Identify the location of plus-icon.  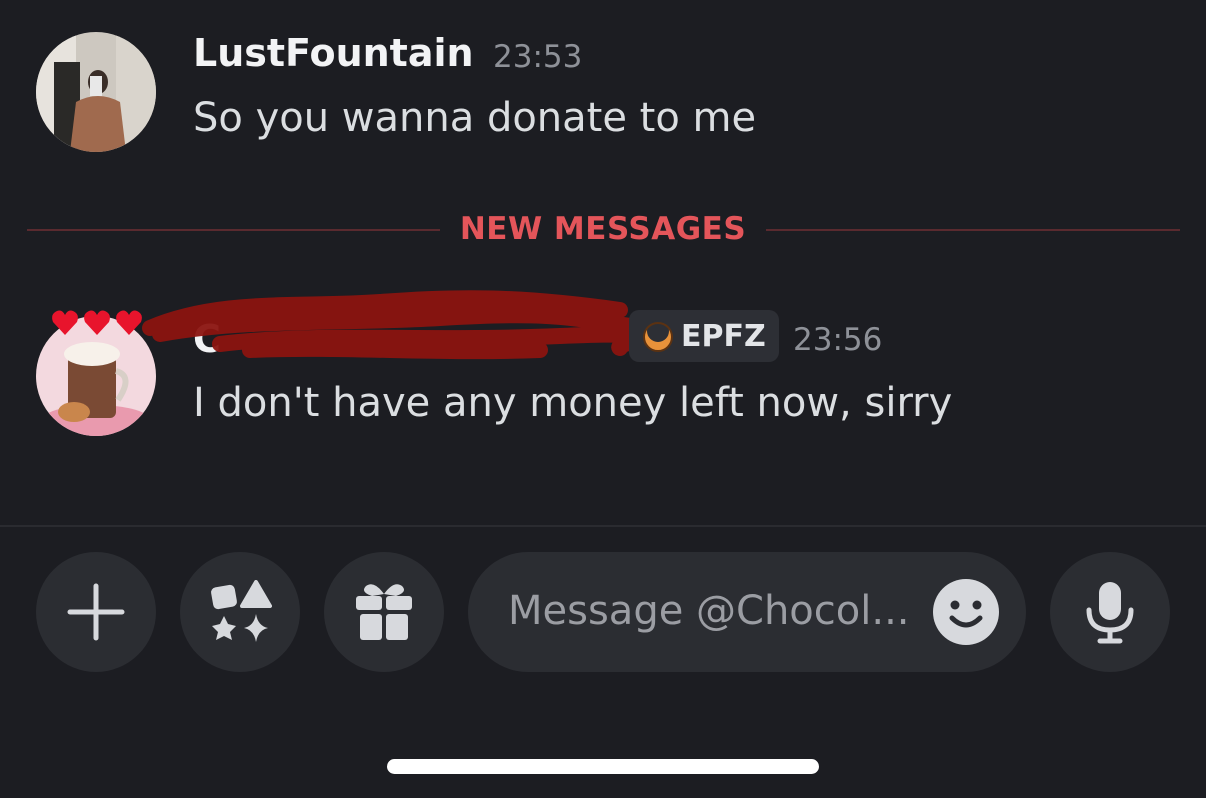
(96, 612).